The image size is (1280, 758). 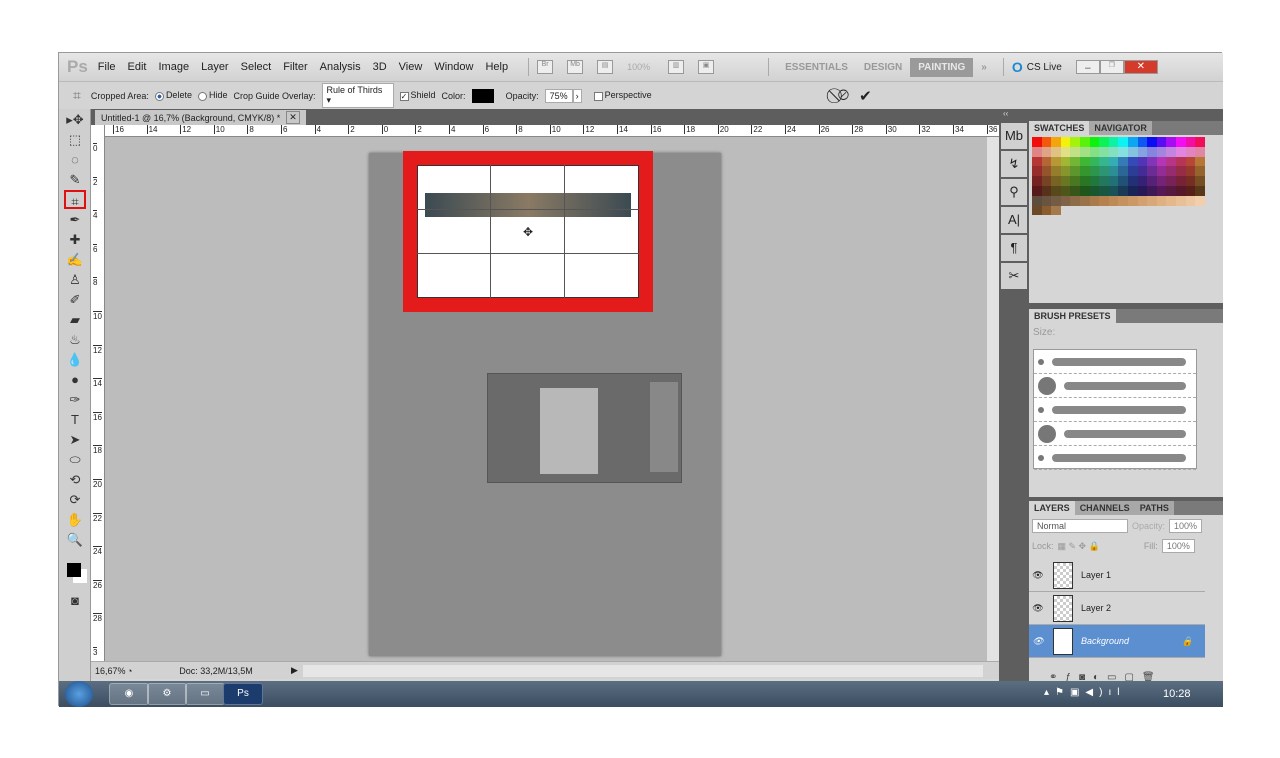 What do you see at coordinates (75, 479) in the screenshot?
I see `3d-rotate-tool-icon: ⟲` at bounding box center [75, 479].